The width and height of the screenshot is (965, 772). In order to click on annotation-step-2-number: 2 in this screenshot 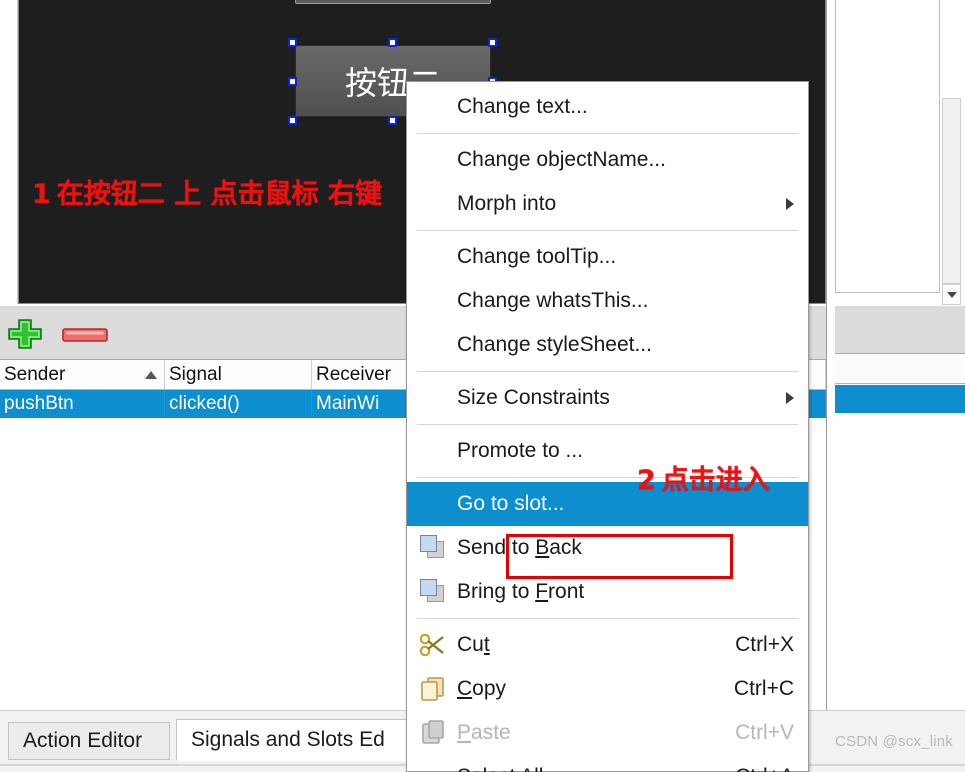, I will do `click(646, 480)`.